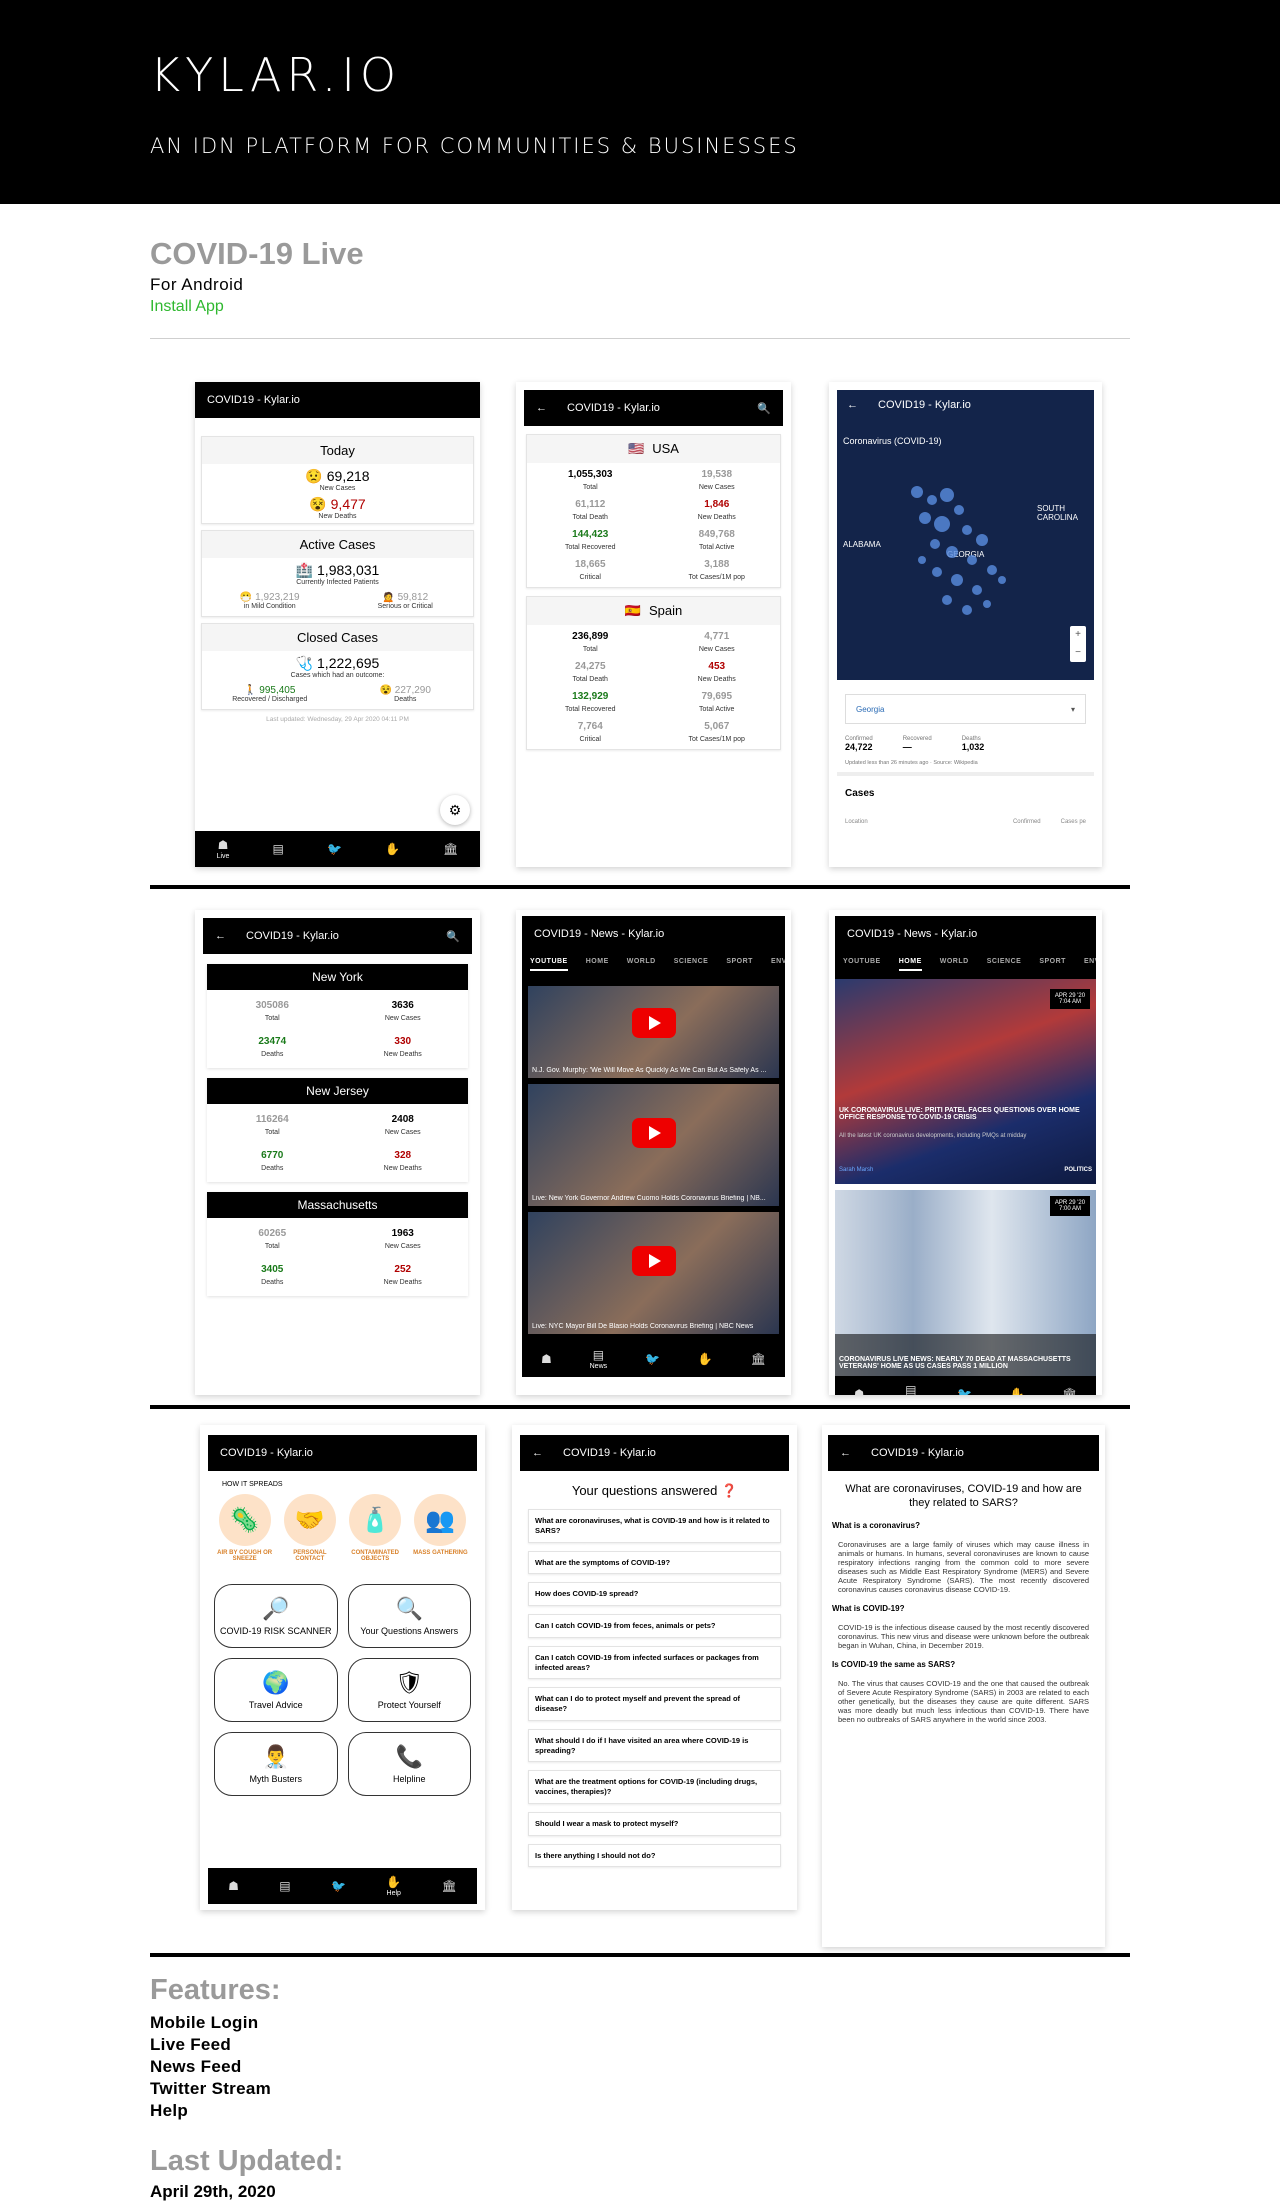 This screenshot has width=1280, height=2205. Describe the element at coordinates (654, 1823) in the screenshot. I see `question-item: Should I wear a mask to protect myself?` at that location.